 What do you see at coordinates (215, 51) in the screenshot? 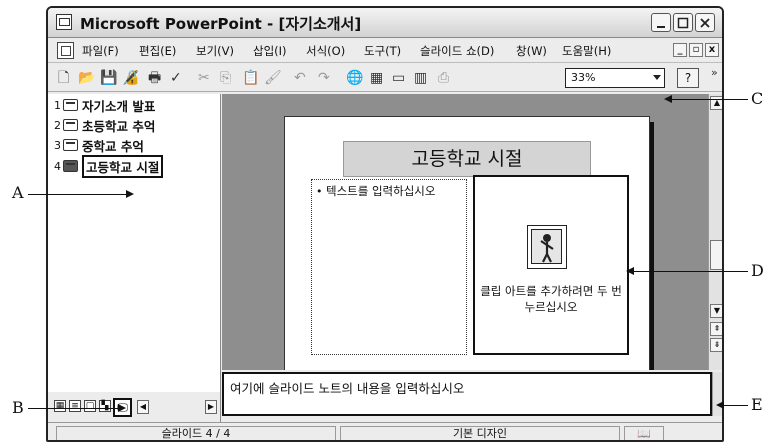
I see `menu-view: 보기(V)` at bounding box center [215, 51].